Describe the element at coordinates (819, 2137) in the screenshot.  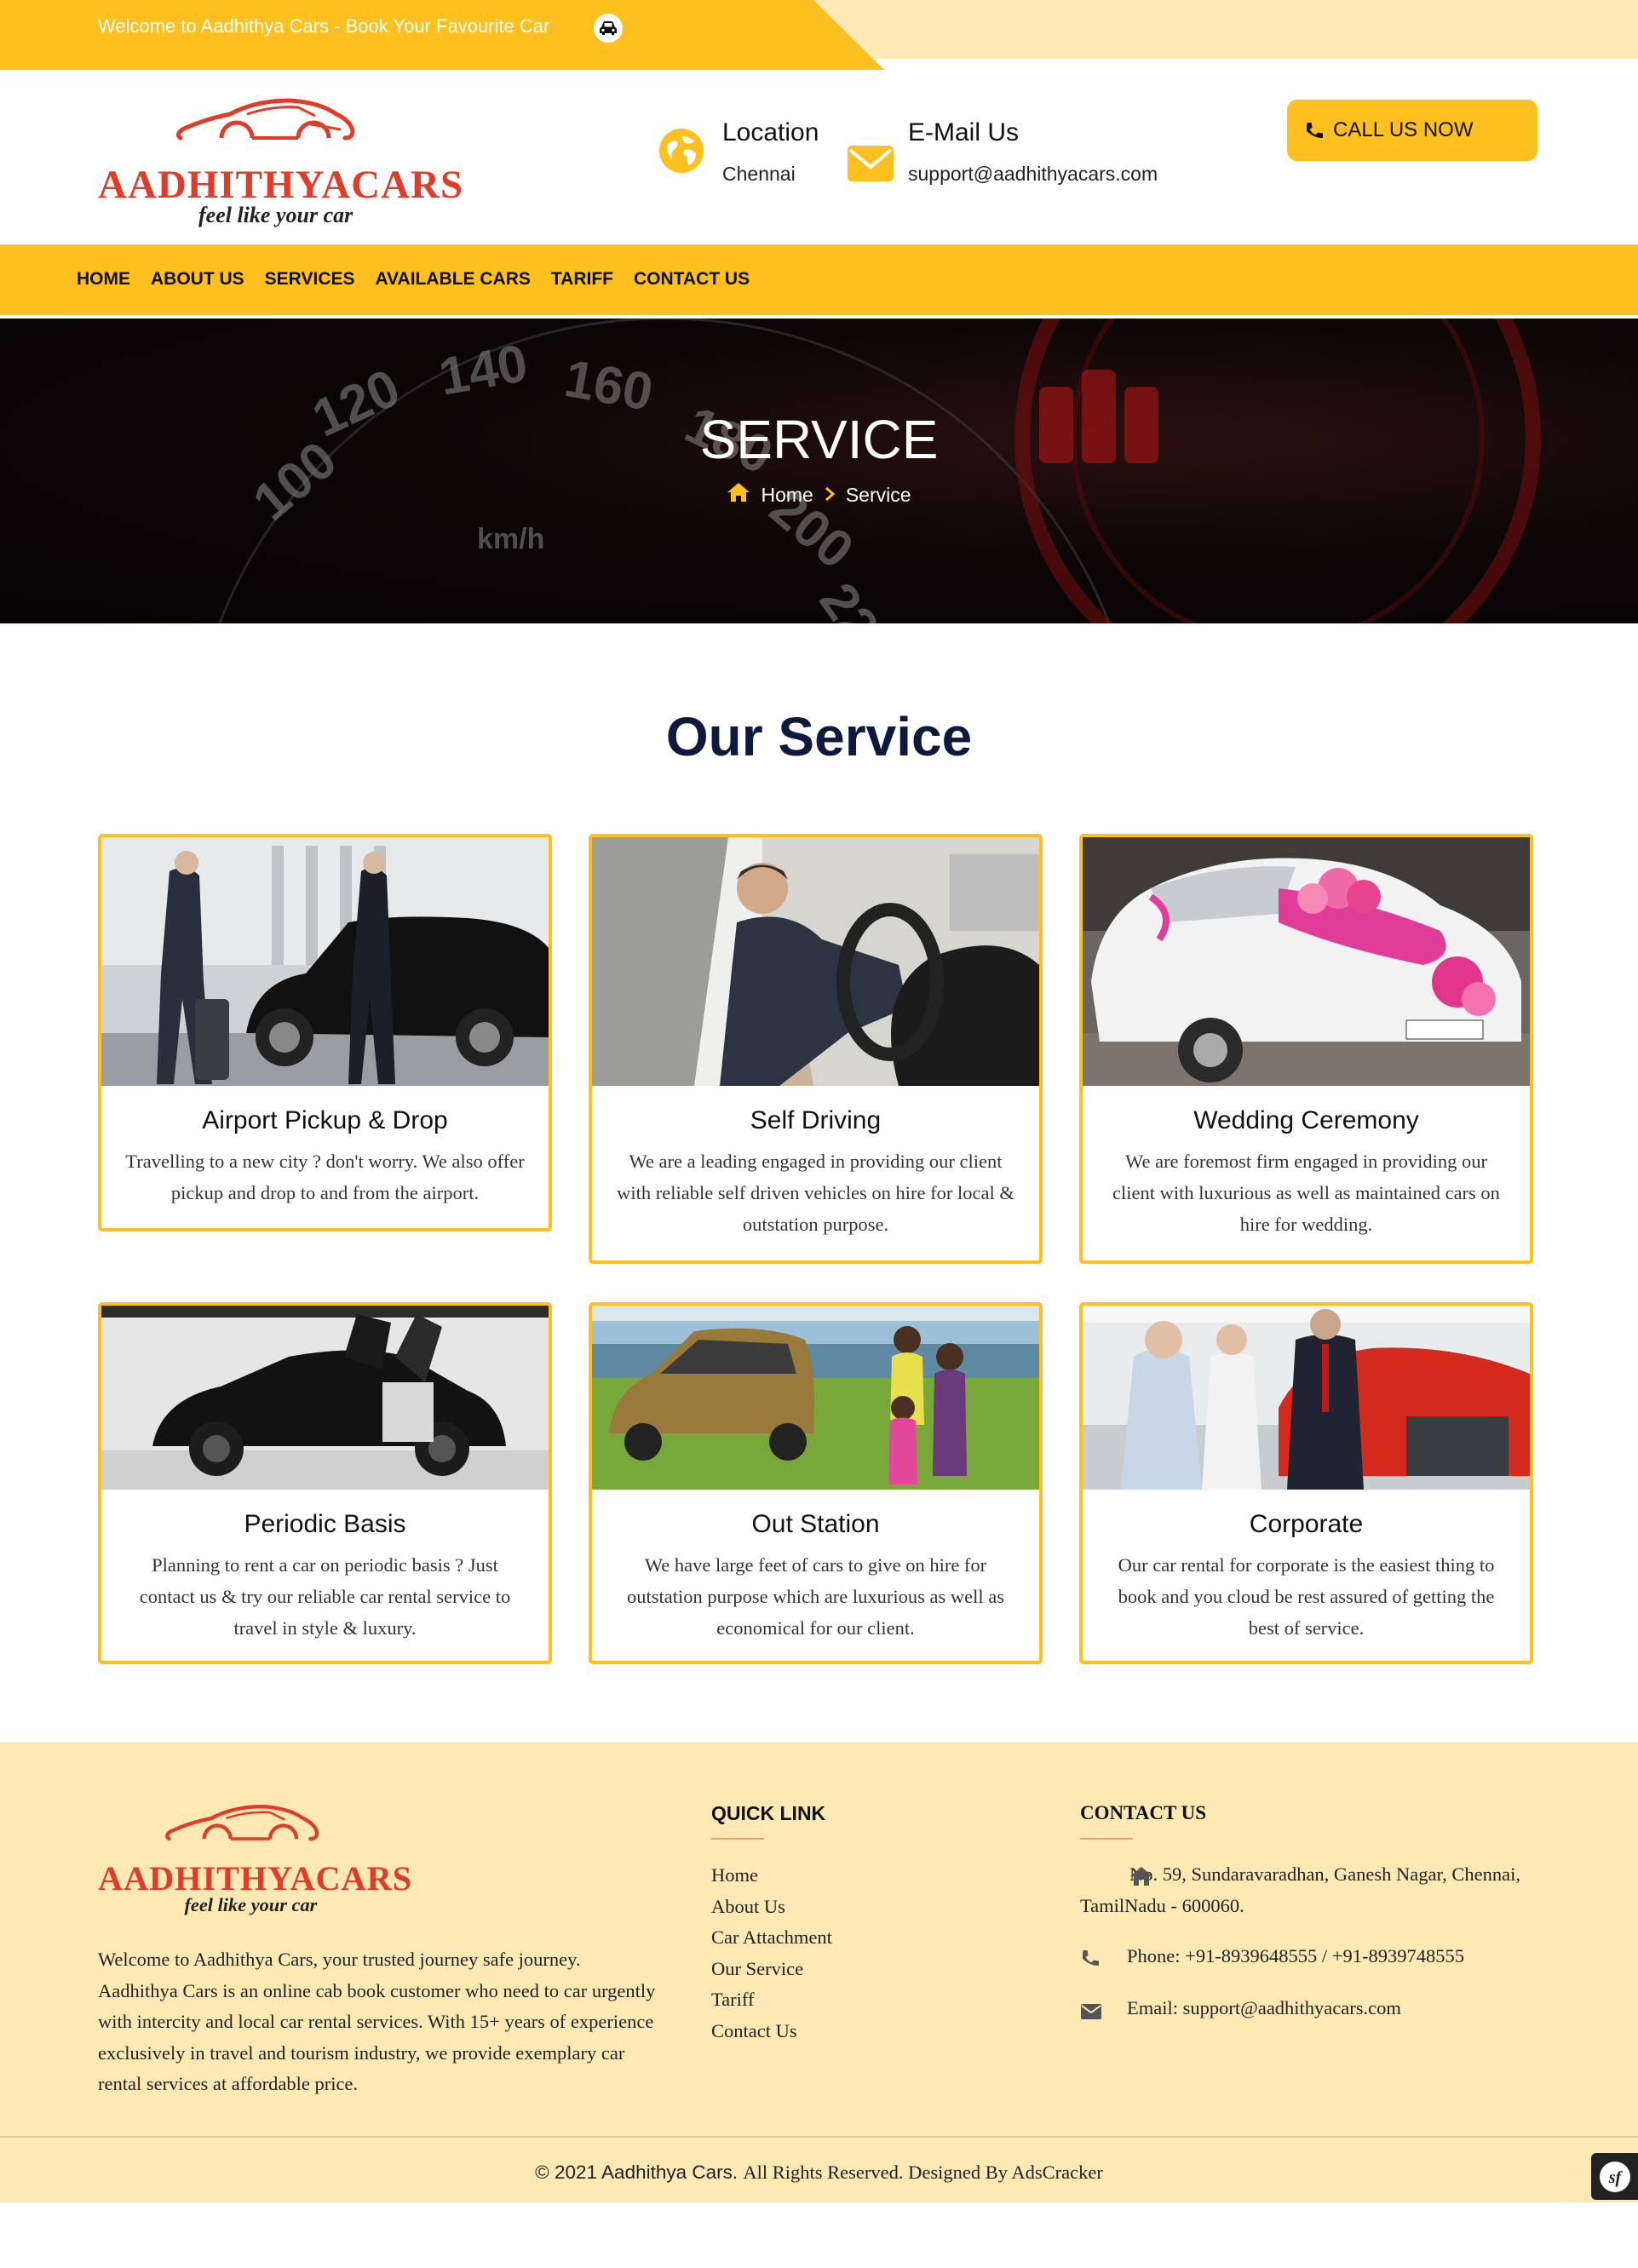
I see `footer-divider` at that location.